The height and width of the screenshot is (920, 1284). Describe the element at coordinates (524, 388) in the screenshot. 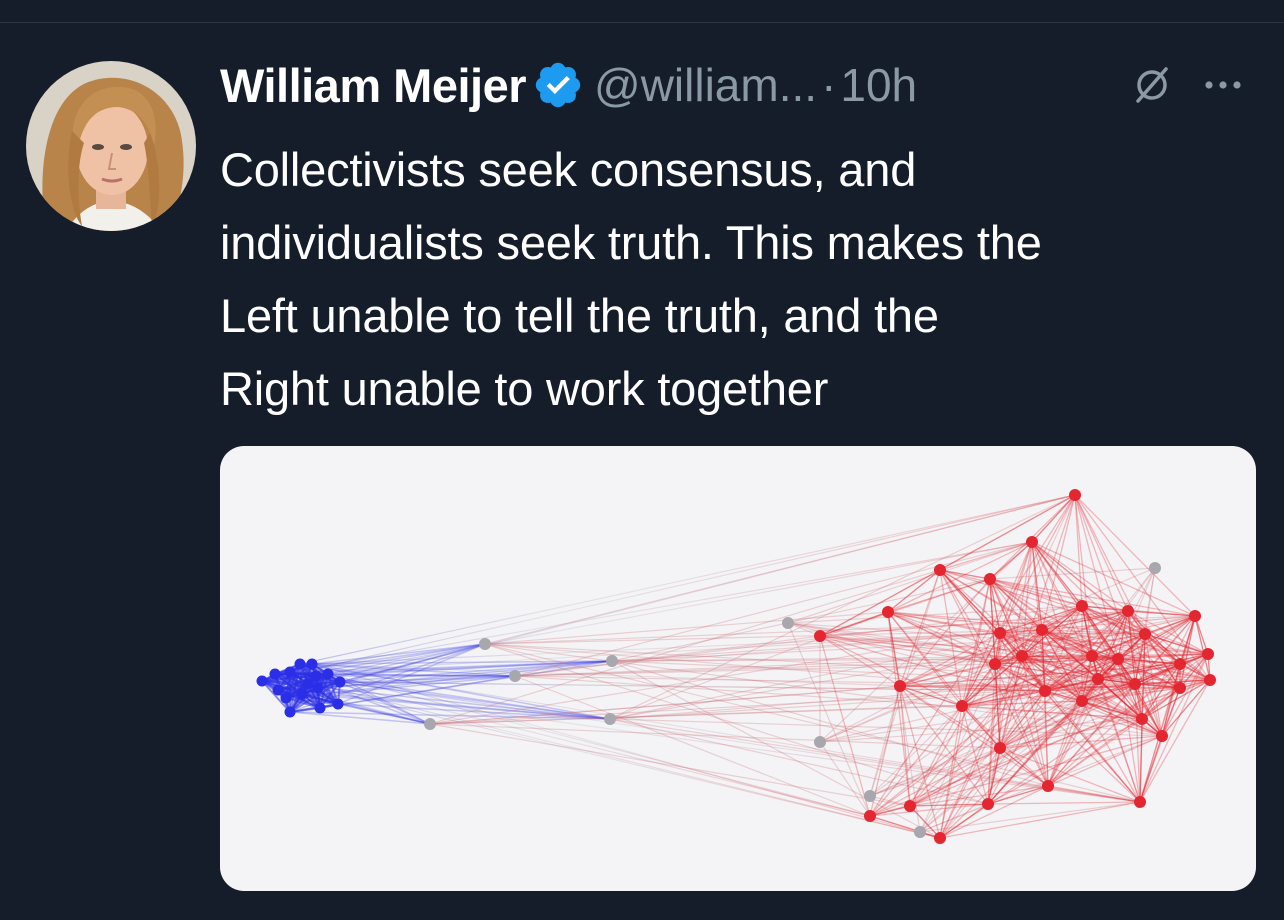

I see `tweet-text-line: Right unable to work together` at that location.